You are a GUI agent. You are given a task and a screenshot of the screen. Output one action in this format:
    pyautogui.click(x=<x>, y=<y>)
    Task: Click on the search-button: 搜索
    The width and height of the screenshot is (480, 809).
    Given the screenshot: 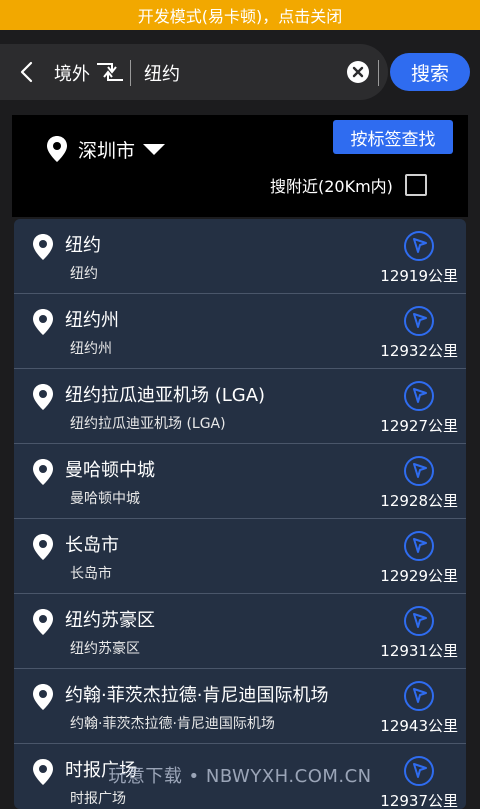 What is the action you would take?
    pyautogui.click(x=430, y=72)
    